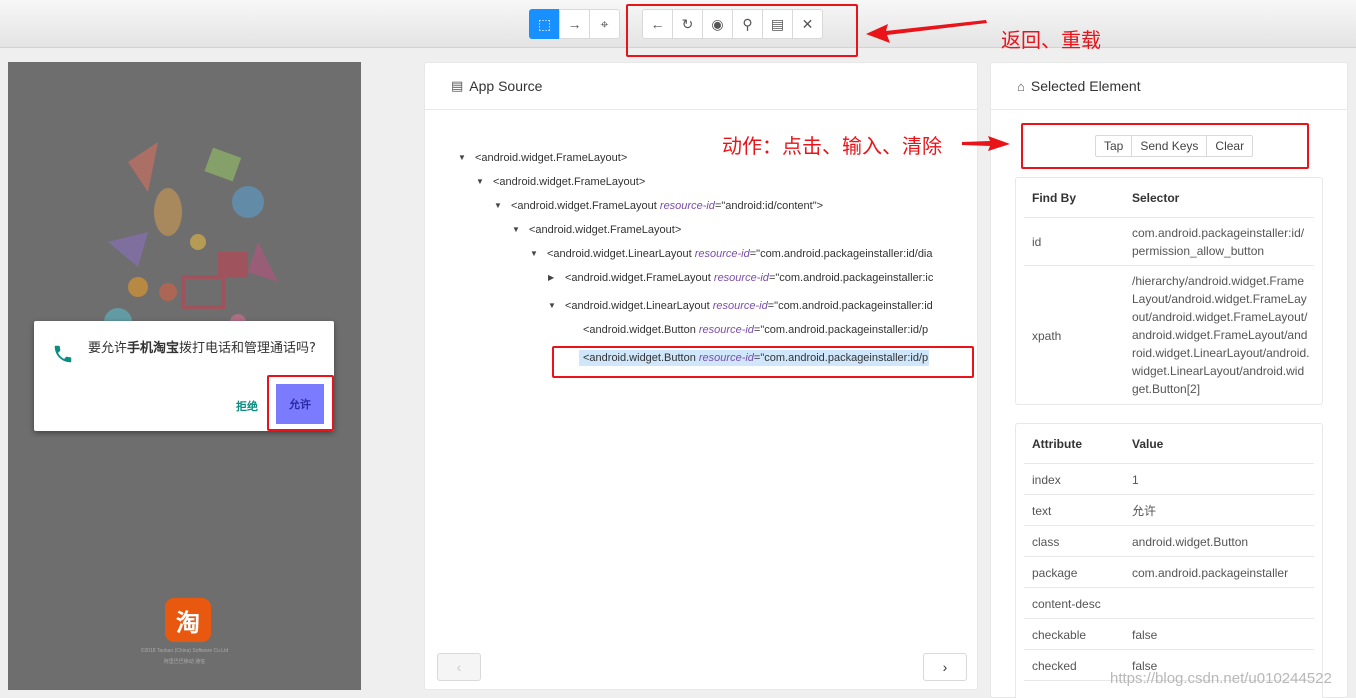  Describe the element at coordinates (202, 348) in the screenshot. I see `dialog-message: 要允许手机淘宝拨打电话和管理通话吗?` at that location.